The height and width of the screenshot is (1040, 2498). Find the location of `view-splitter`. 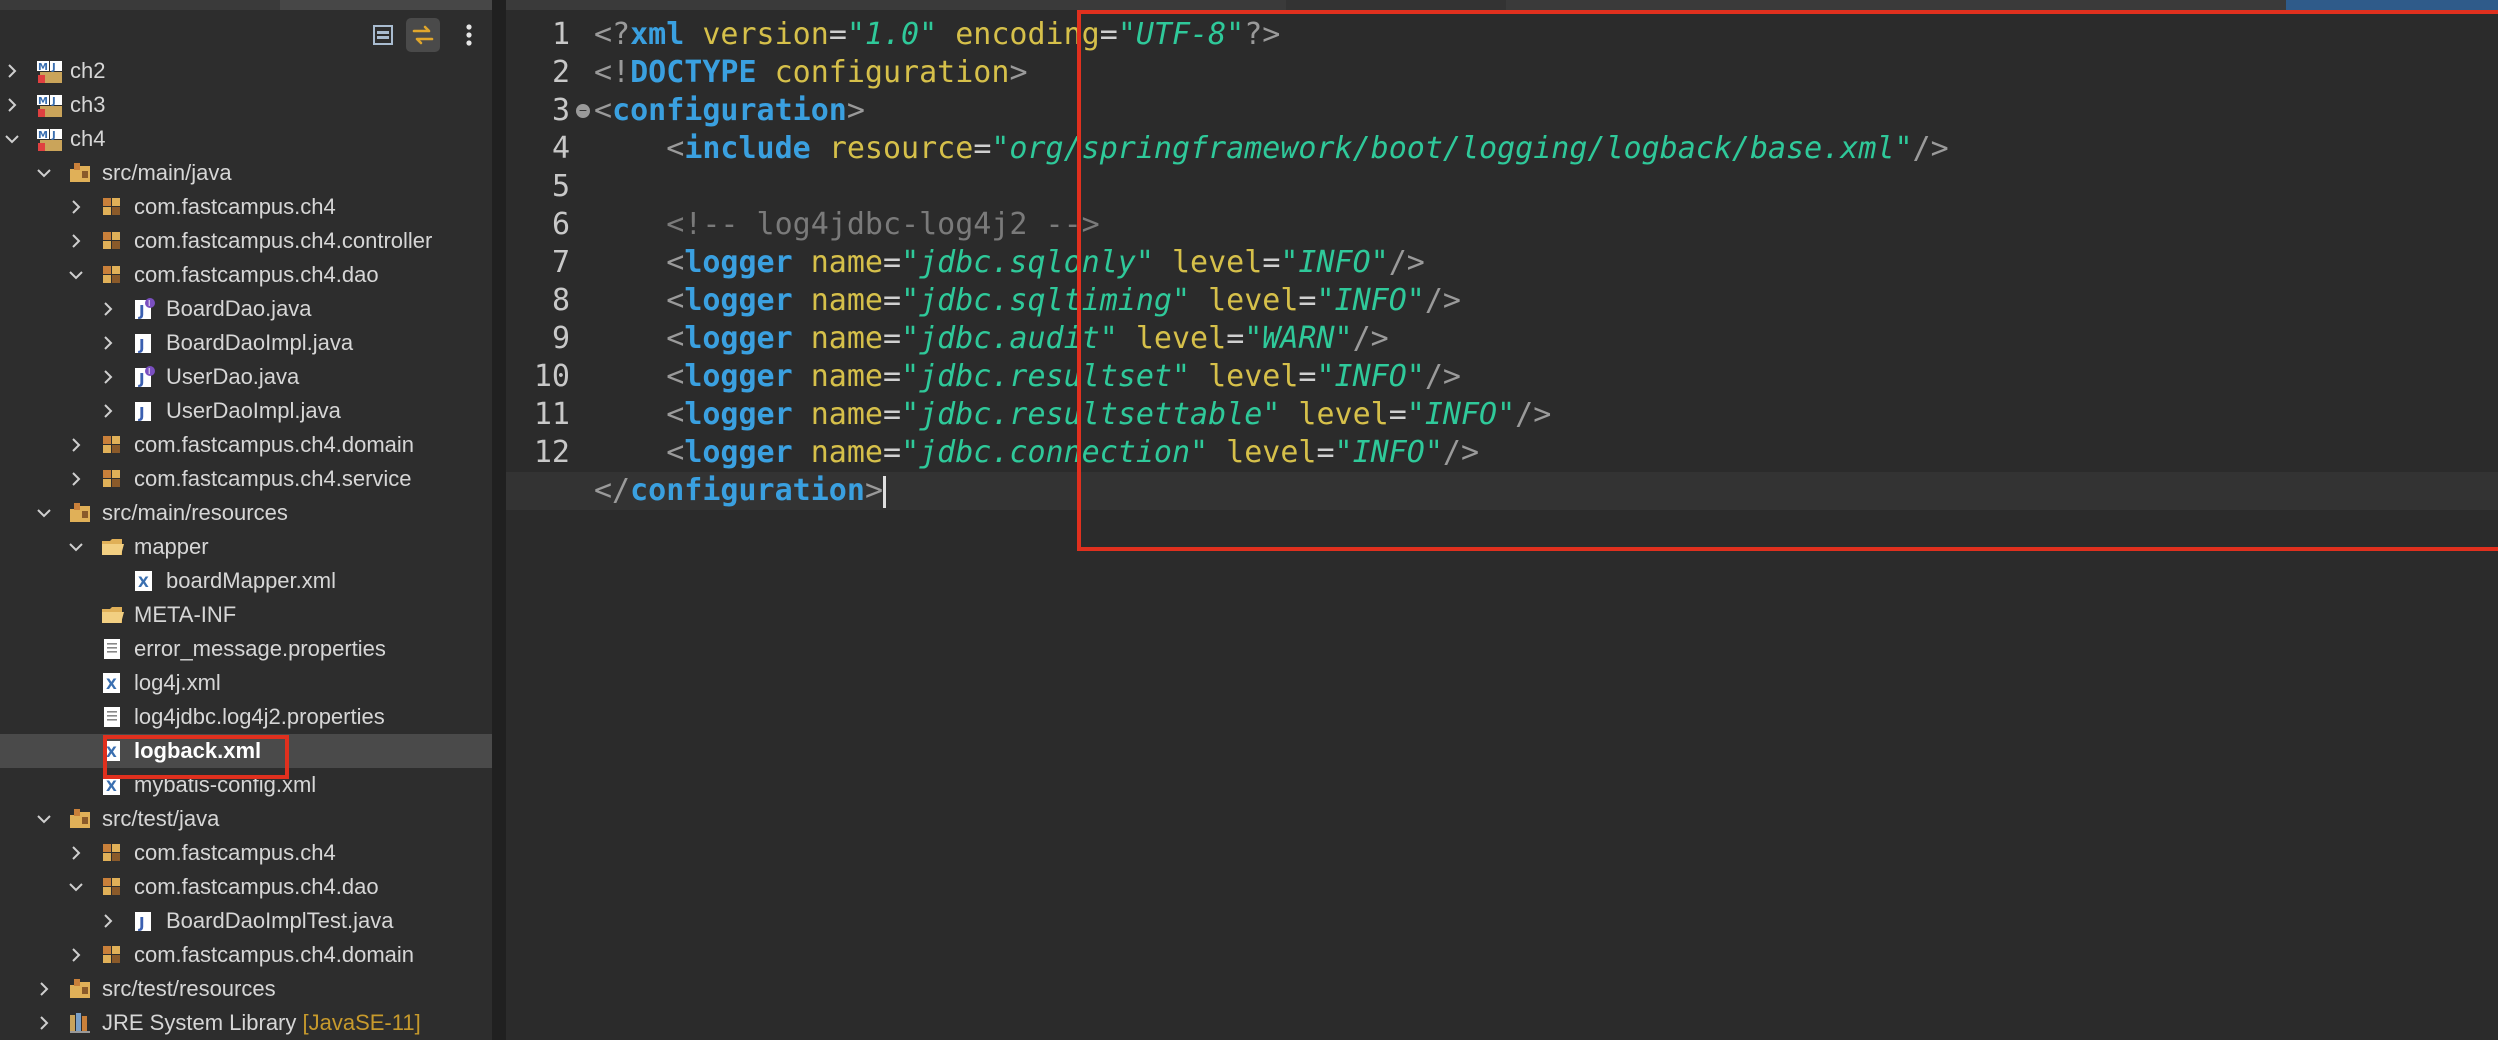

view-splitter is located at coordinates (499, 520).